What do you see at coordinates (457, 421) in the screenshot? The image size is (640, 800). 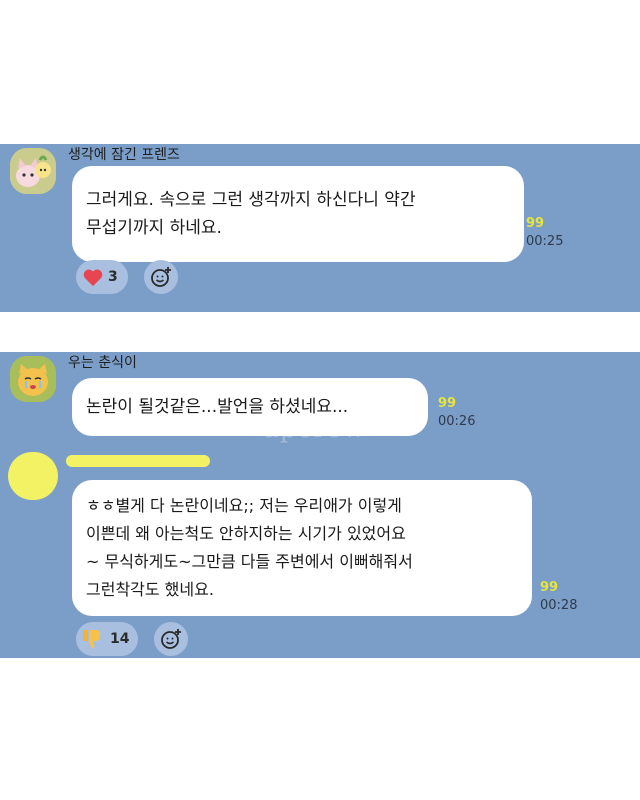 I see `message-time: 00:26` at bounding box center [457, 421].